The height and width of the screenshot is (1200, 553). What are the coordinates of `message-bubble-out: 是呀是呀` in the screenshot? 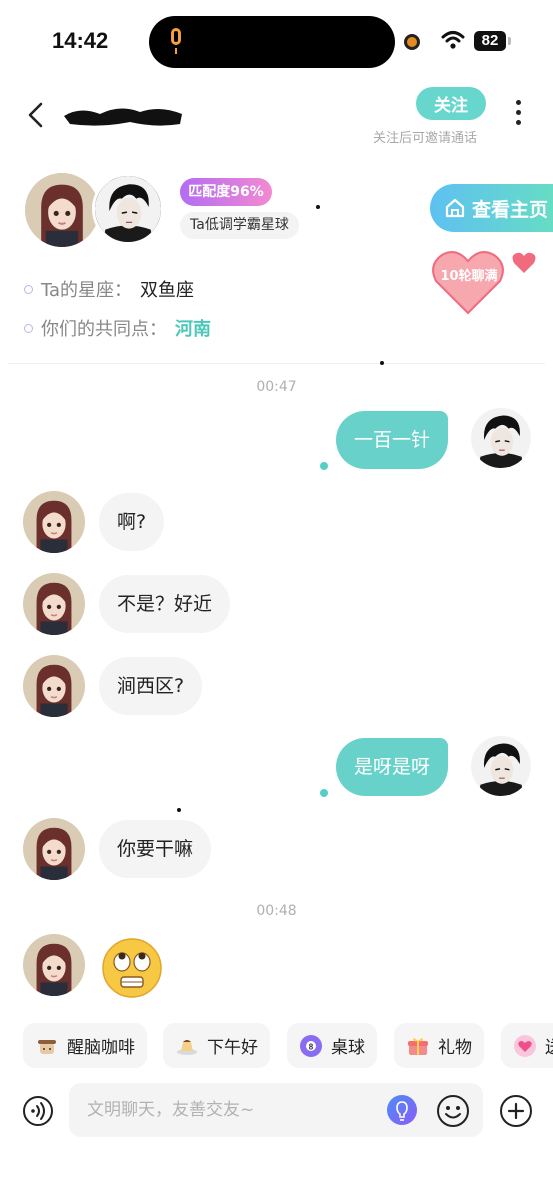 It's located at (392, 767).